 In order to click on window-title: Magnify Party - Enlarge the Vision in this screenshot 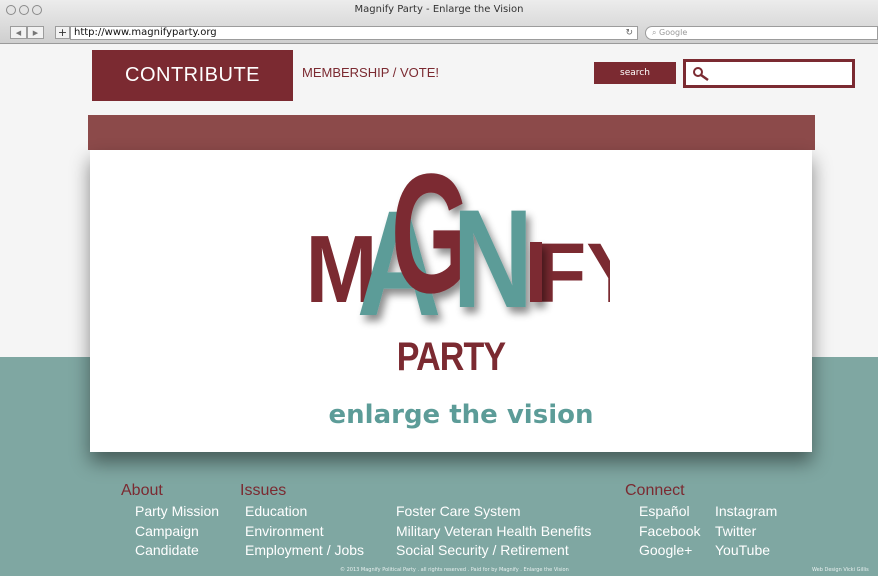, I will do `click(439, 9)`.